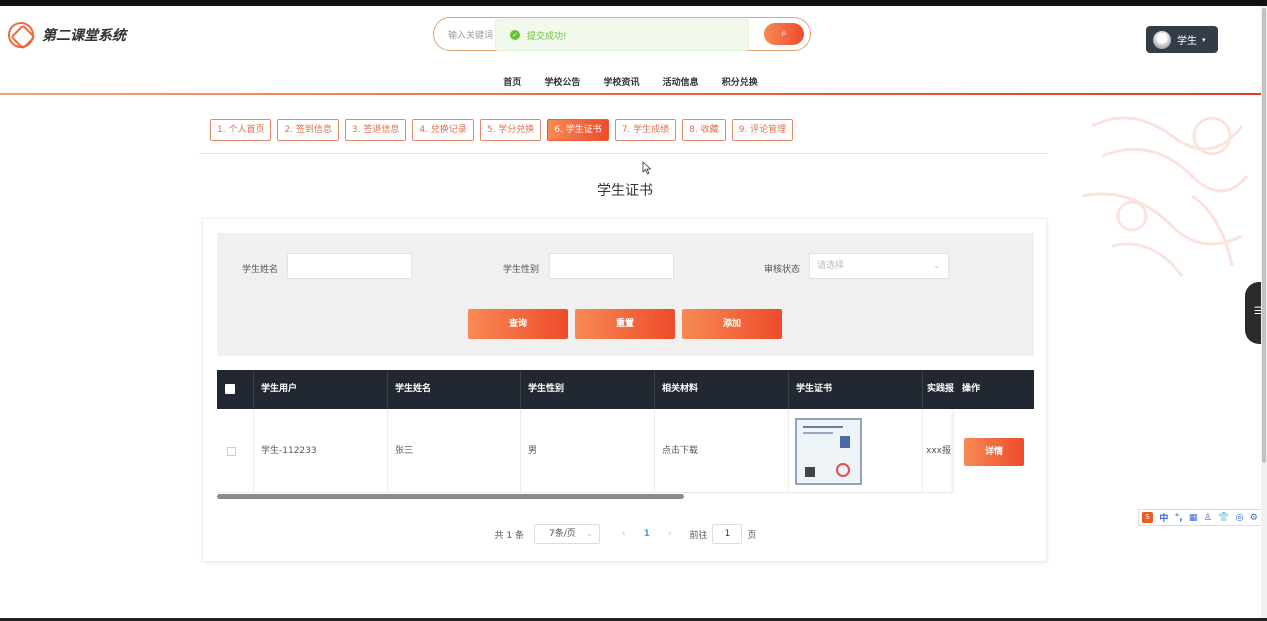  What do you see at coordinates (727, 534) in the screenshot?
I see `goto-page-input: 1` at bounding box center [727, 534].